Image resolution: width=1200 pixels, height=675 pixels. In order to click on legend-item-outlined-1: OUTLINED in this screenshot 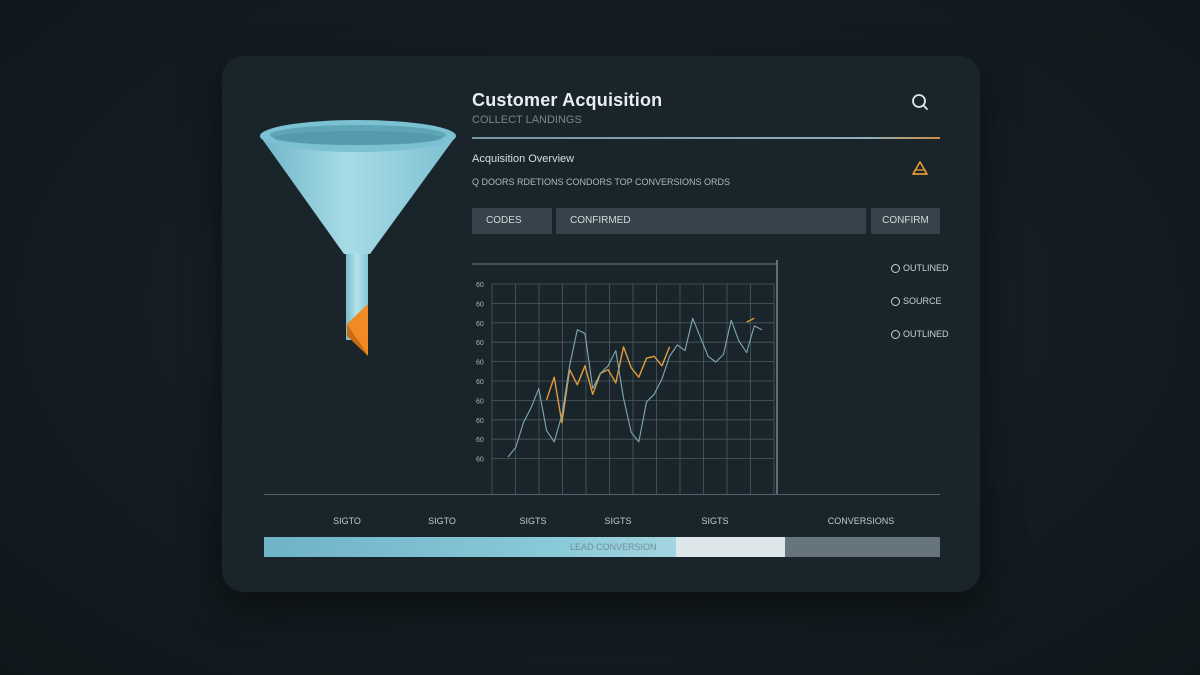, I will do `click(920, 270)`.